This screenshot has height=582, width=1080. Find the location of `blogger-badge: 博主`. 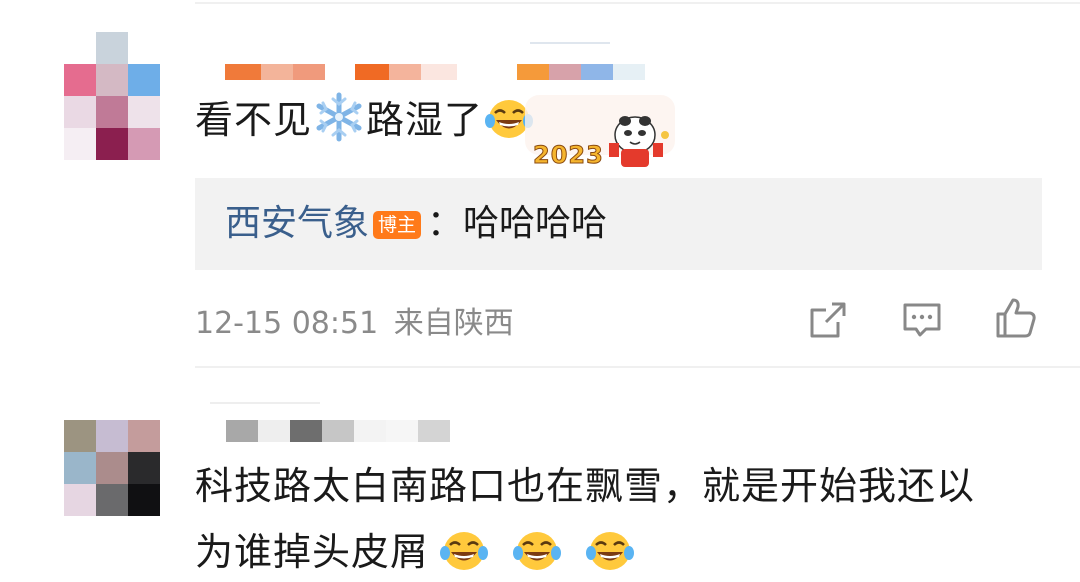

blogger-badge: 博主 is located at coordinates (397, 225).